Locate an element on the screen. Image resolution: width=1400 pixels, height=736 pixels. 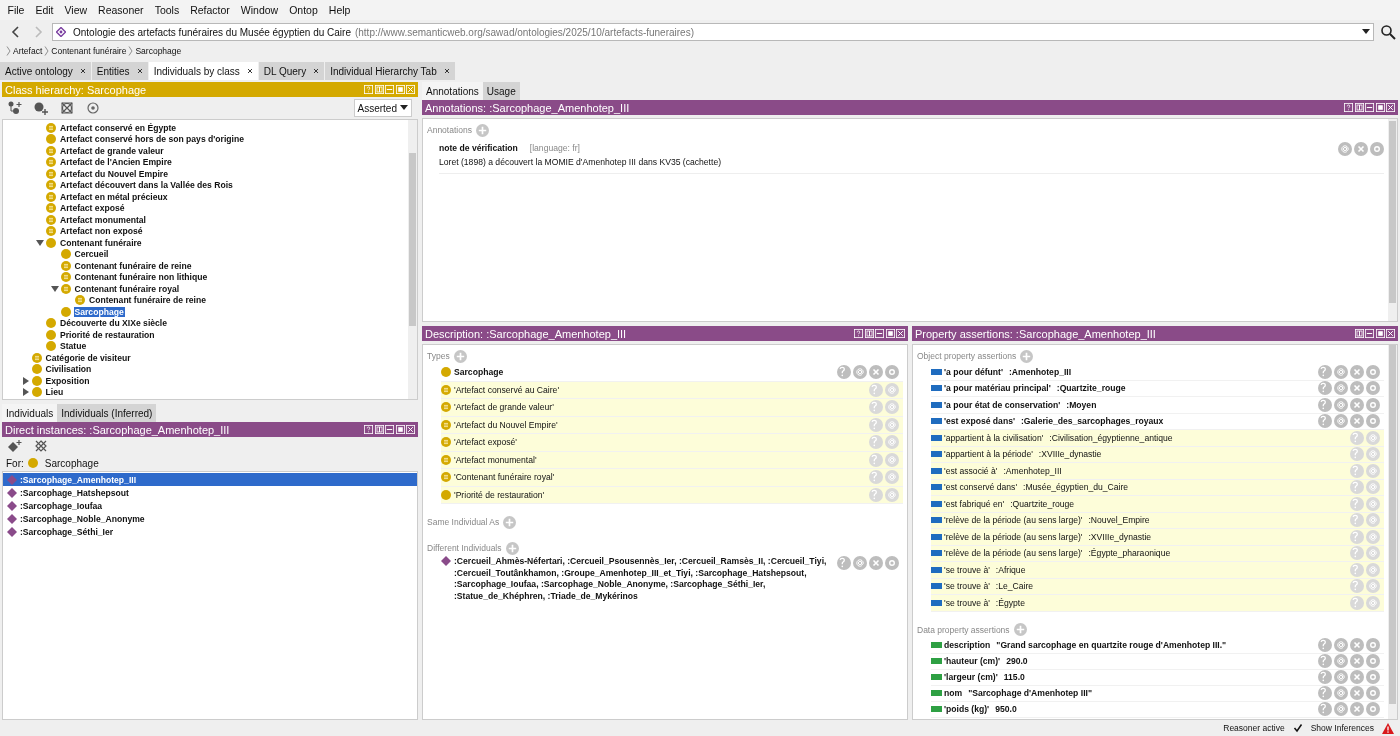
menu-item: Refactor is located at coordinates (210, 10).